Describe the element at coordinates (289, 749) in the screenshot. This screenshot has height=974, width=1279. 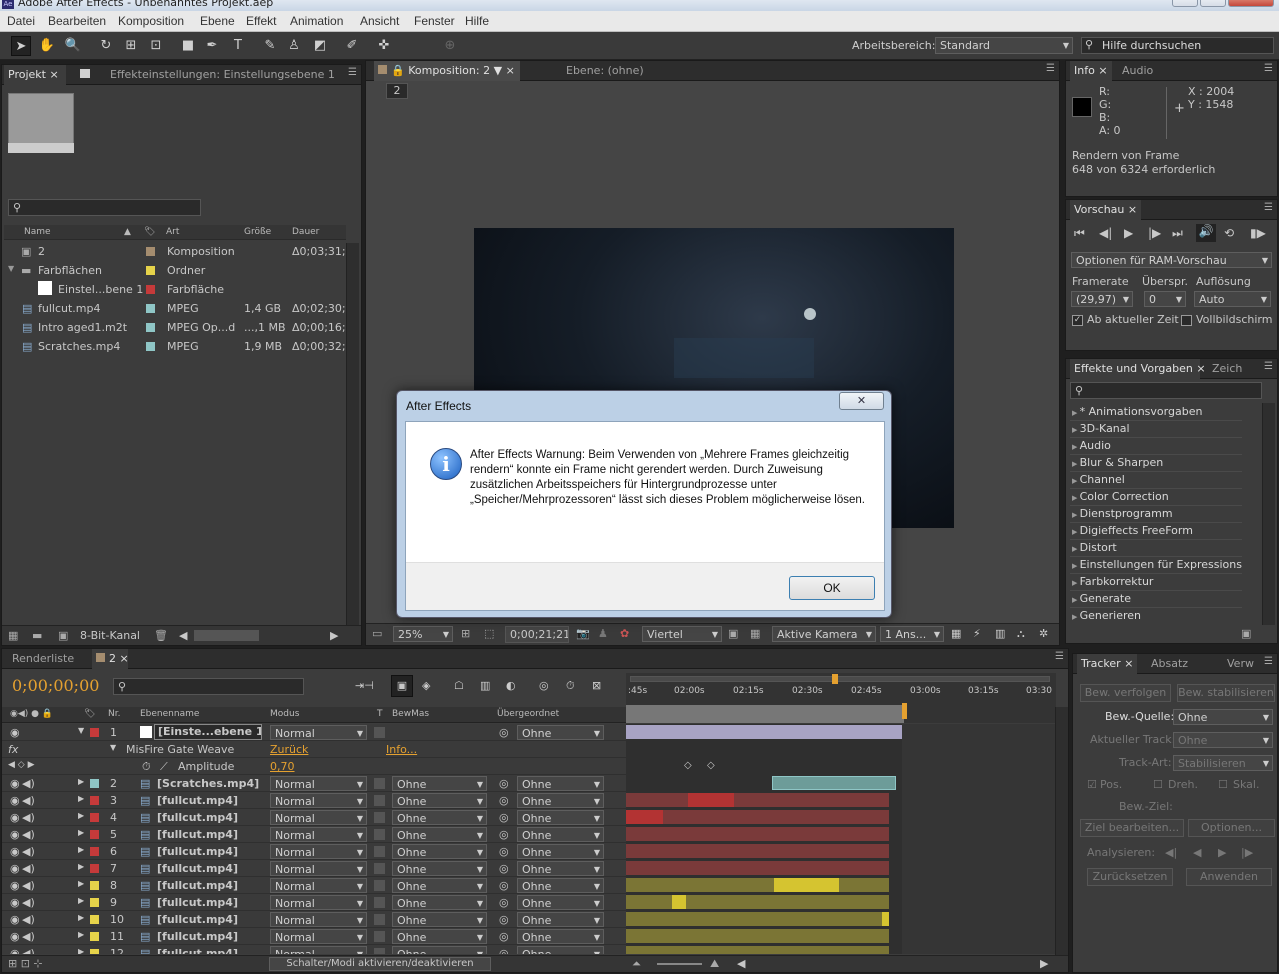
I see `effect-reset-link: Zurück` at that location.